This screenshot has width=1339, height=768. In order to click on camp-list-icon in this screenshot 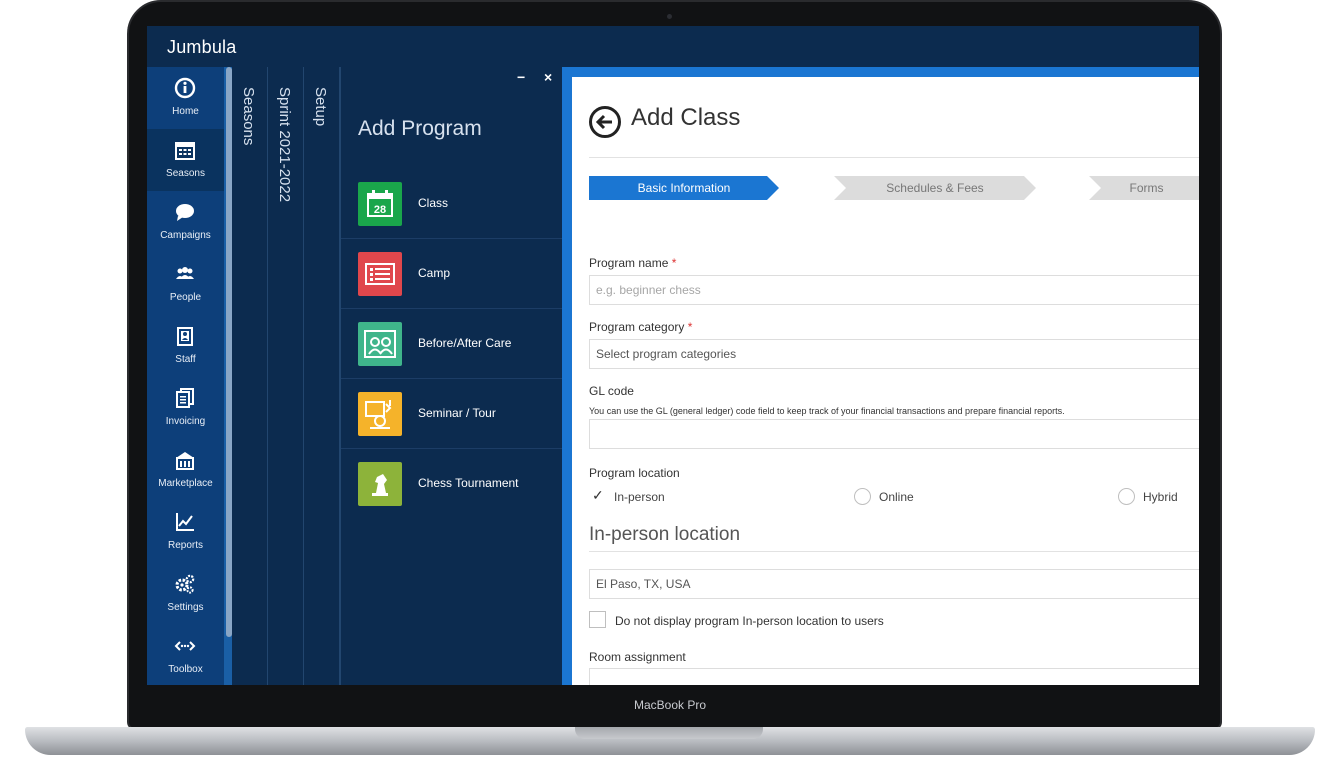, I will do `click(380, 274)`.